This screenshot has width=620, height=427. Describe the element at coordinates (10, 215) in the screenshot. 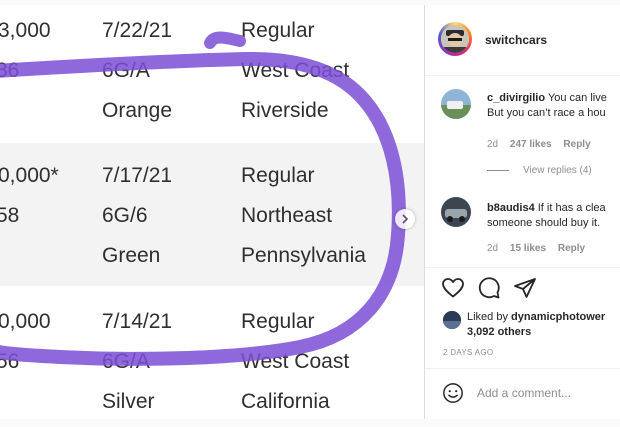

I see `code-cell: 58` at that location.